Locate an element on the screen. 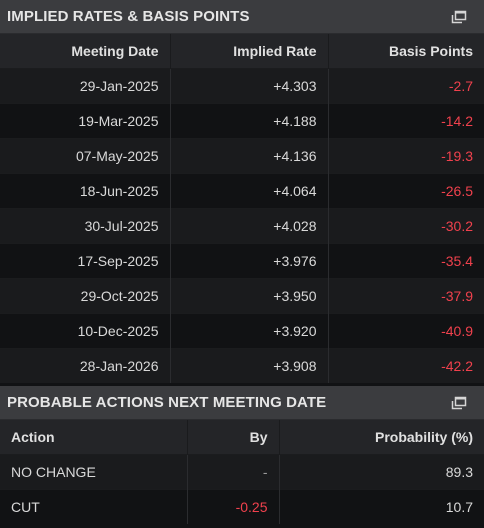 Image resolution: width=484 pixels, height=528 pixels. table-row: 28-Jan-2026 +3.908 -42.2 is located at coordinates (242, 365).